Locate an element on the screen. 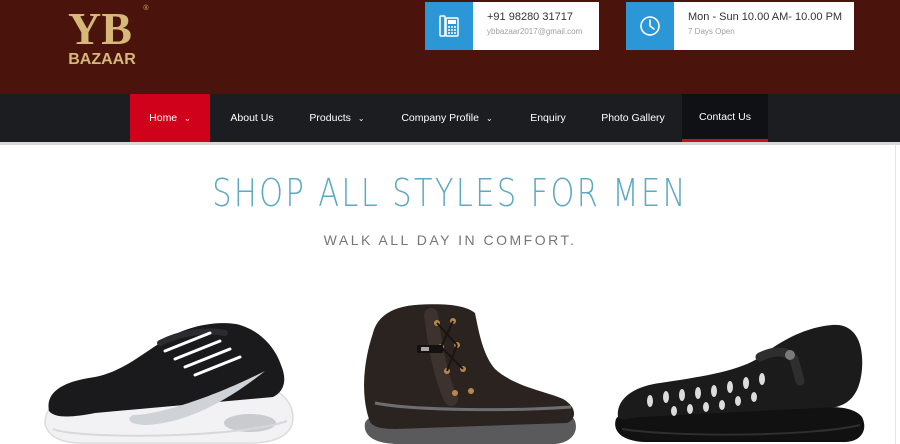 This screenshot has height=444, width=900. nav-contact-us-label: Contact Us is located at coordinates (725, 116).